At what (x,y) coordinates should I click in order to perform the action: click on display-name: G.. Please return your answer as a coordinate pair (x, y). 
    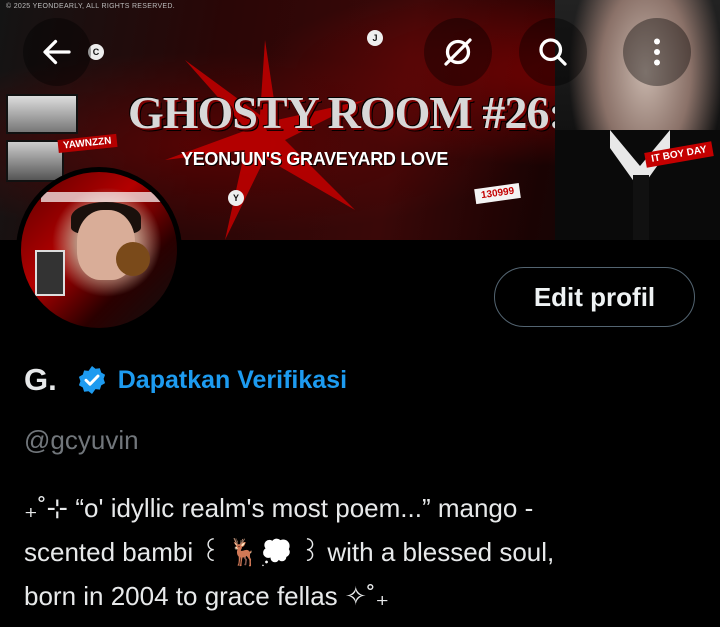
    Looking at the image, I should click on (40, 379).